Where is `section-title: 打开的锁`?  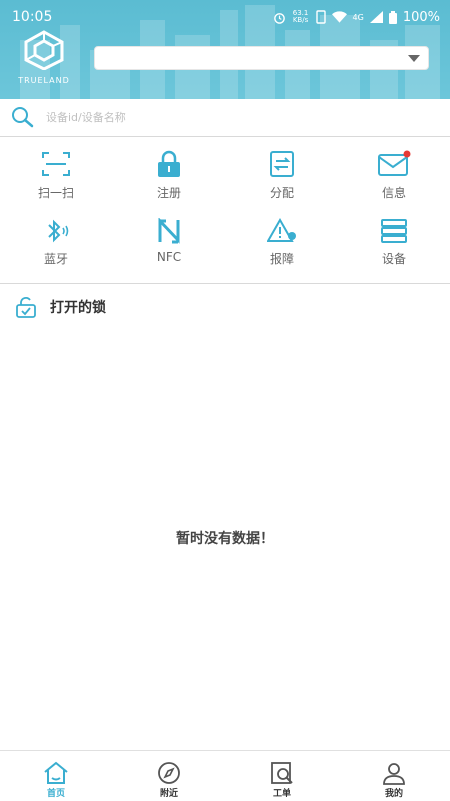
section-title: 打开的锁 is located at coordinates (78, 308).